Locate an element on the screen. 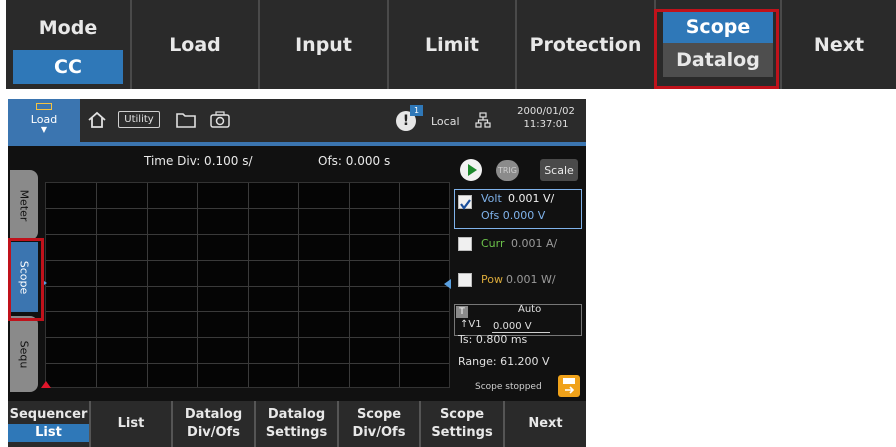 The height and width of the screenshot is (447, 896). scale-label: Scale is located at coordinates (559, 170).